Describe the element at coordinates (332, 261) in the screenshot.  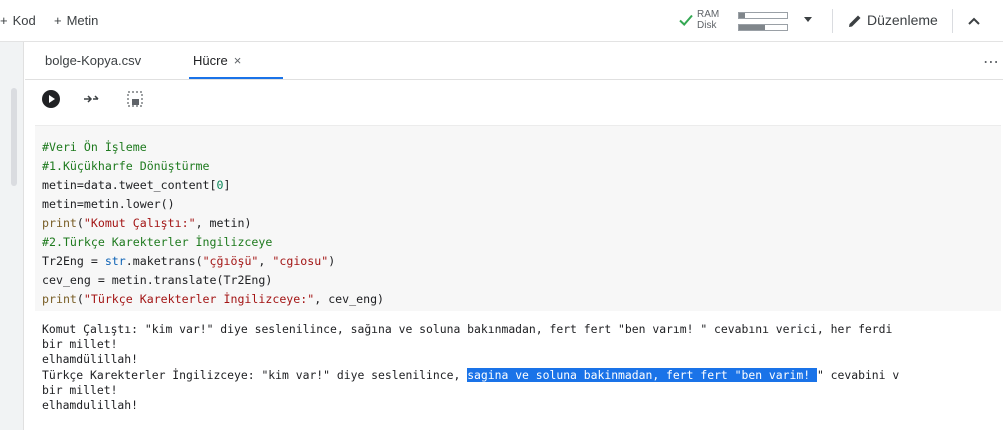
I see `code-token: )` at that location.